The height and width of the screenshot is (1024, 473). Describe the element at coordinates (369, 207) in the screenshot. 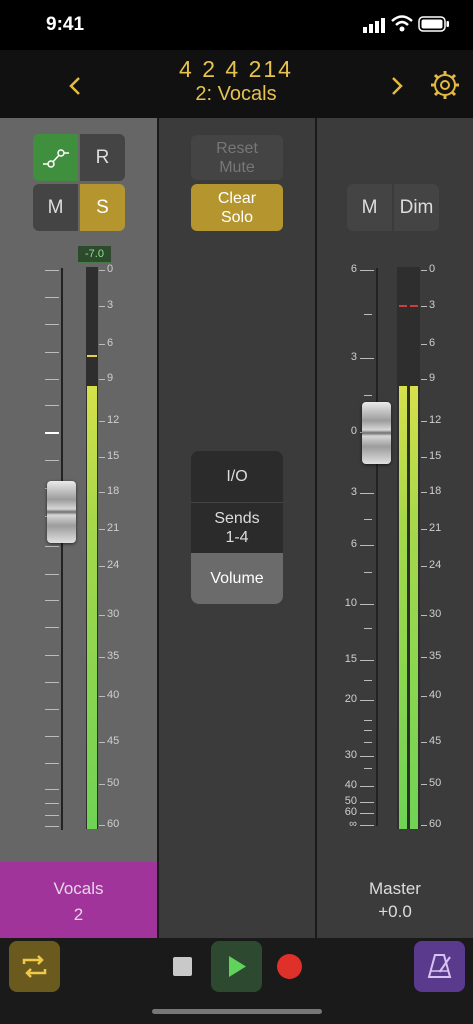

I see `master-mute-button: M` at that location.